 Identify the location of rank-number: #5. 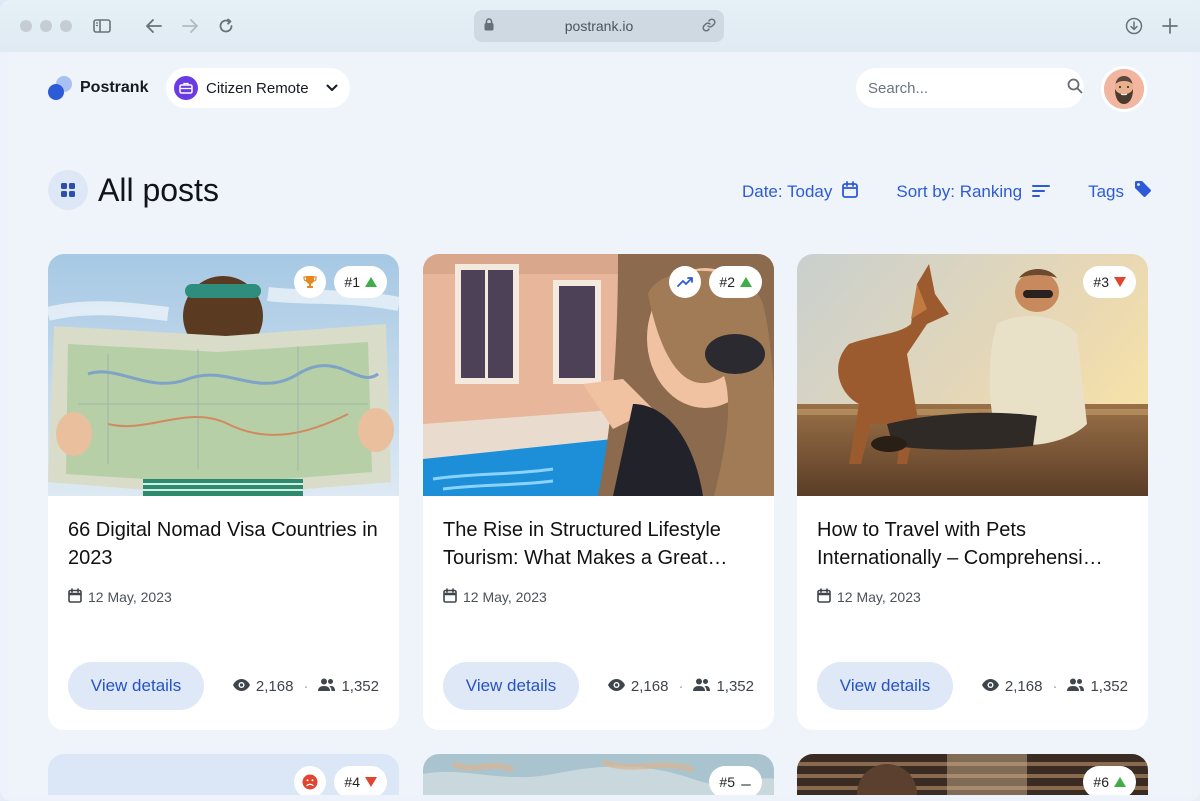
(727, 782).